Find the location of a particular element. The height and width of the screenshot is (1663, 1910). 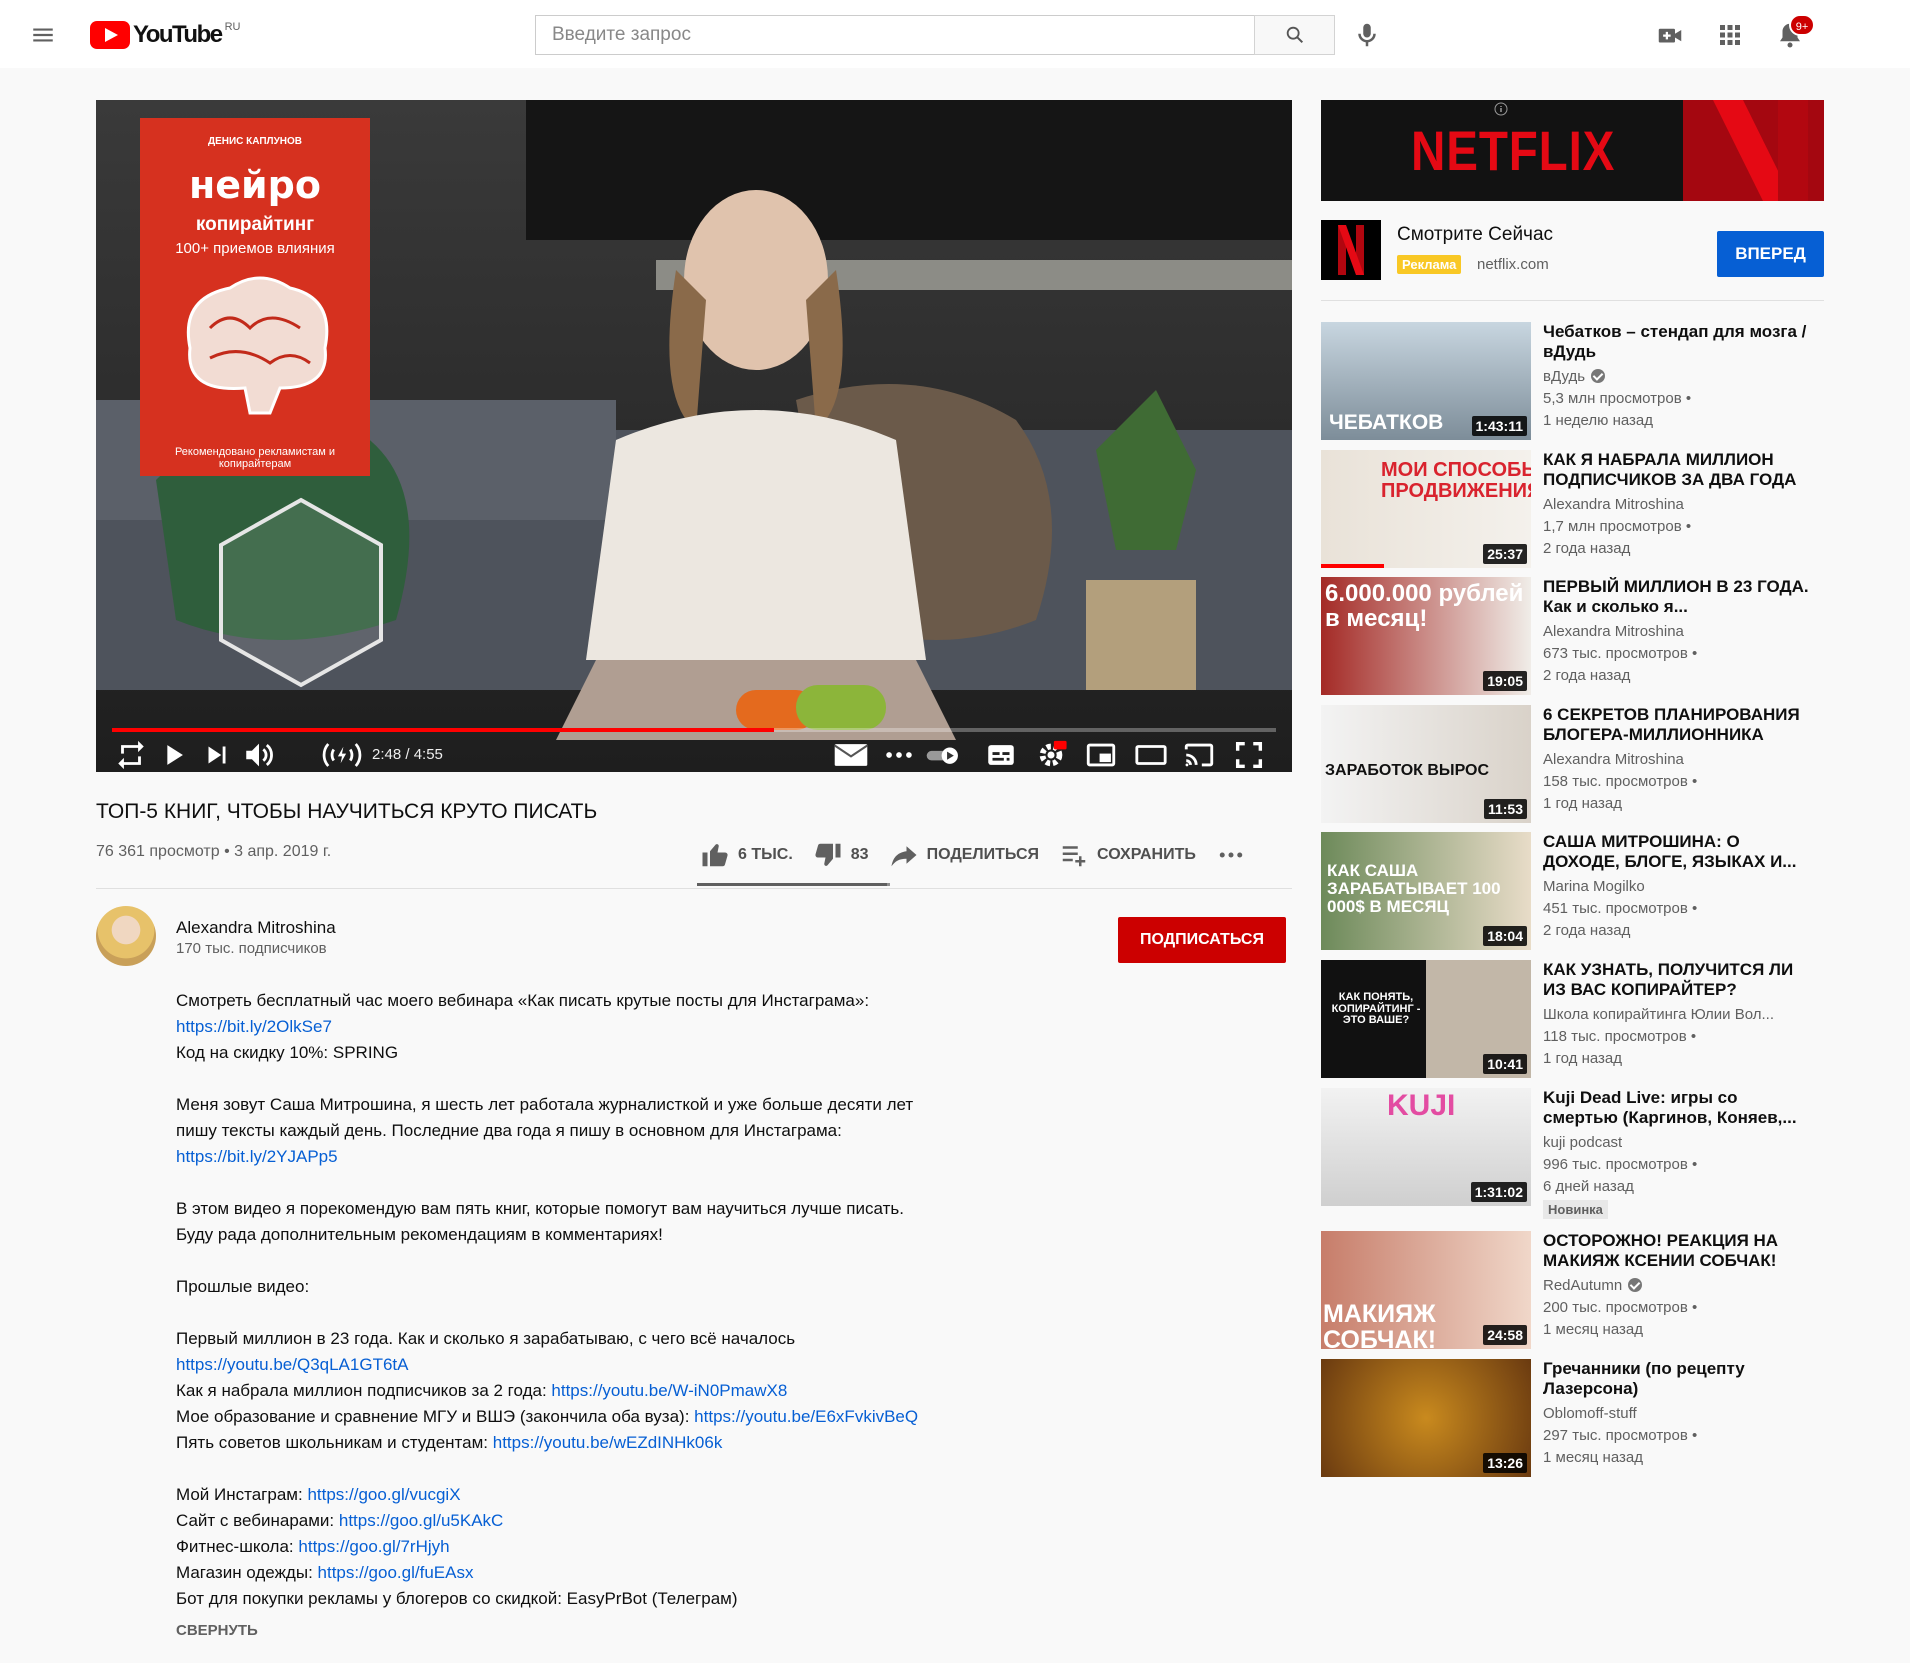

search-button is located at coordinates (1294, 35).